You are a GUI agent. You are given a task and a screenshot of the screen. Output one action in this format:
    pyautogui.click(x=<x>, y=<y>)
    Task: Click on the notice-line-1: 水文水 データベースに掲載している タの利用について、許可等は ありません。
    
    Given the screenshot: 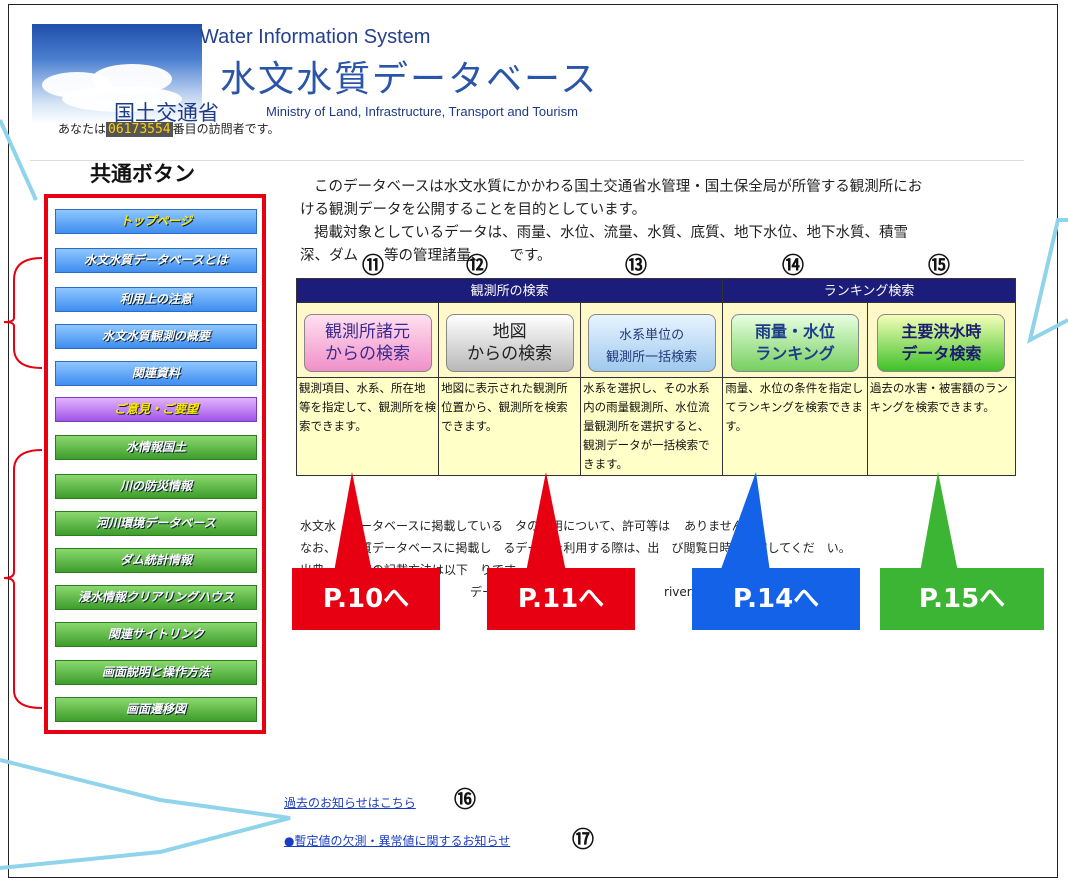 What is the action you would take?
    pyautogui.click(x=528, y=526)
    